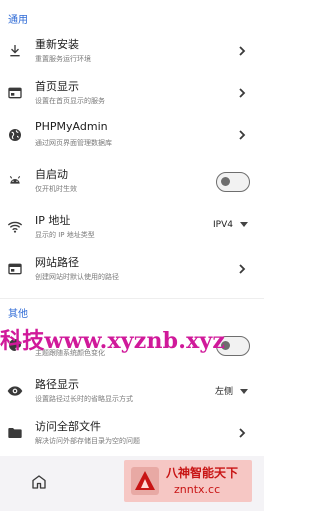 This screenshot has width=320, height=511. What do you see at coordinates (57, 262) in the screenshot?
I see `settings-item-title: 网站路径` at bounding box center [57, 262].